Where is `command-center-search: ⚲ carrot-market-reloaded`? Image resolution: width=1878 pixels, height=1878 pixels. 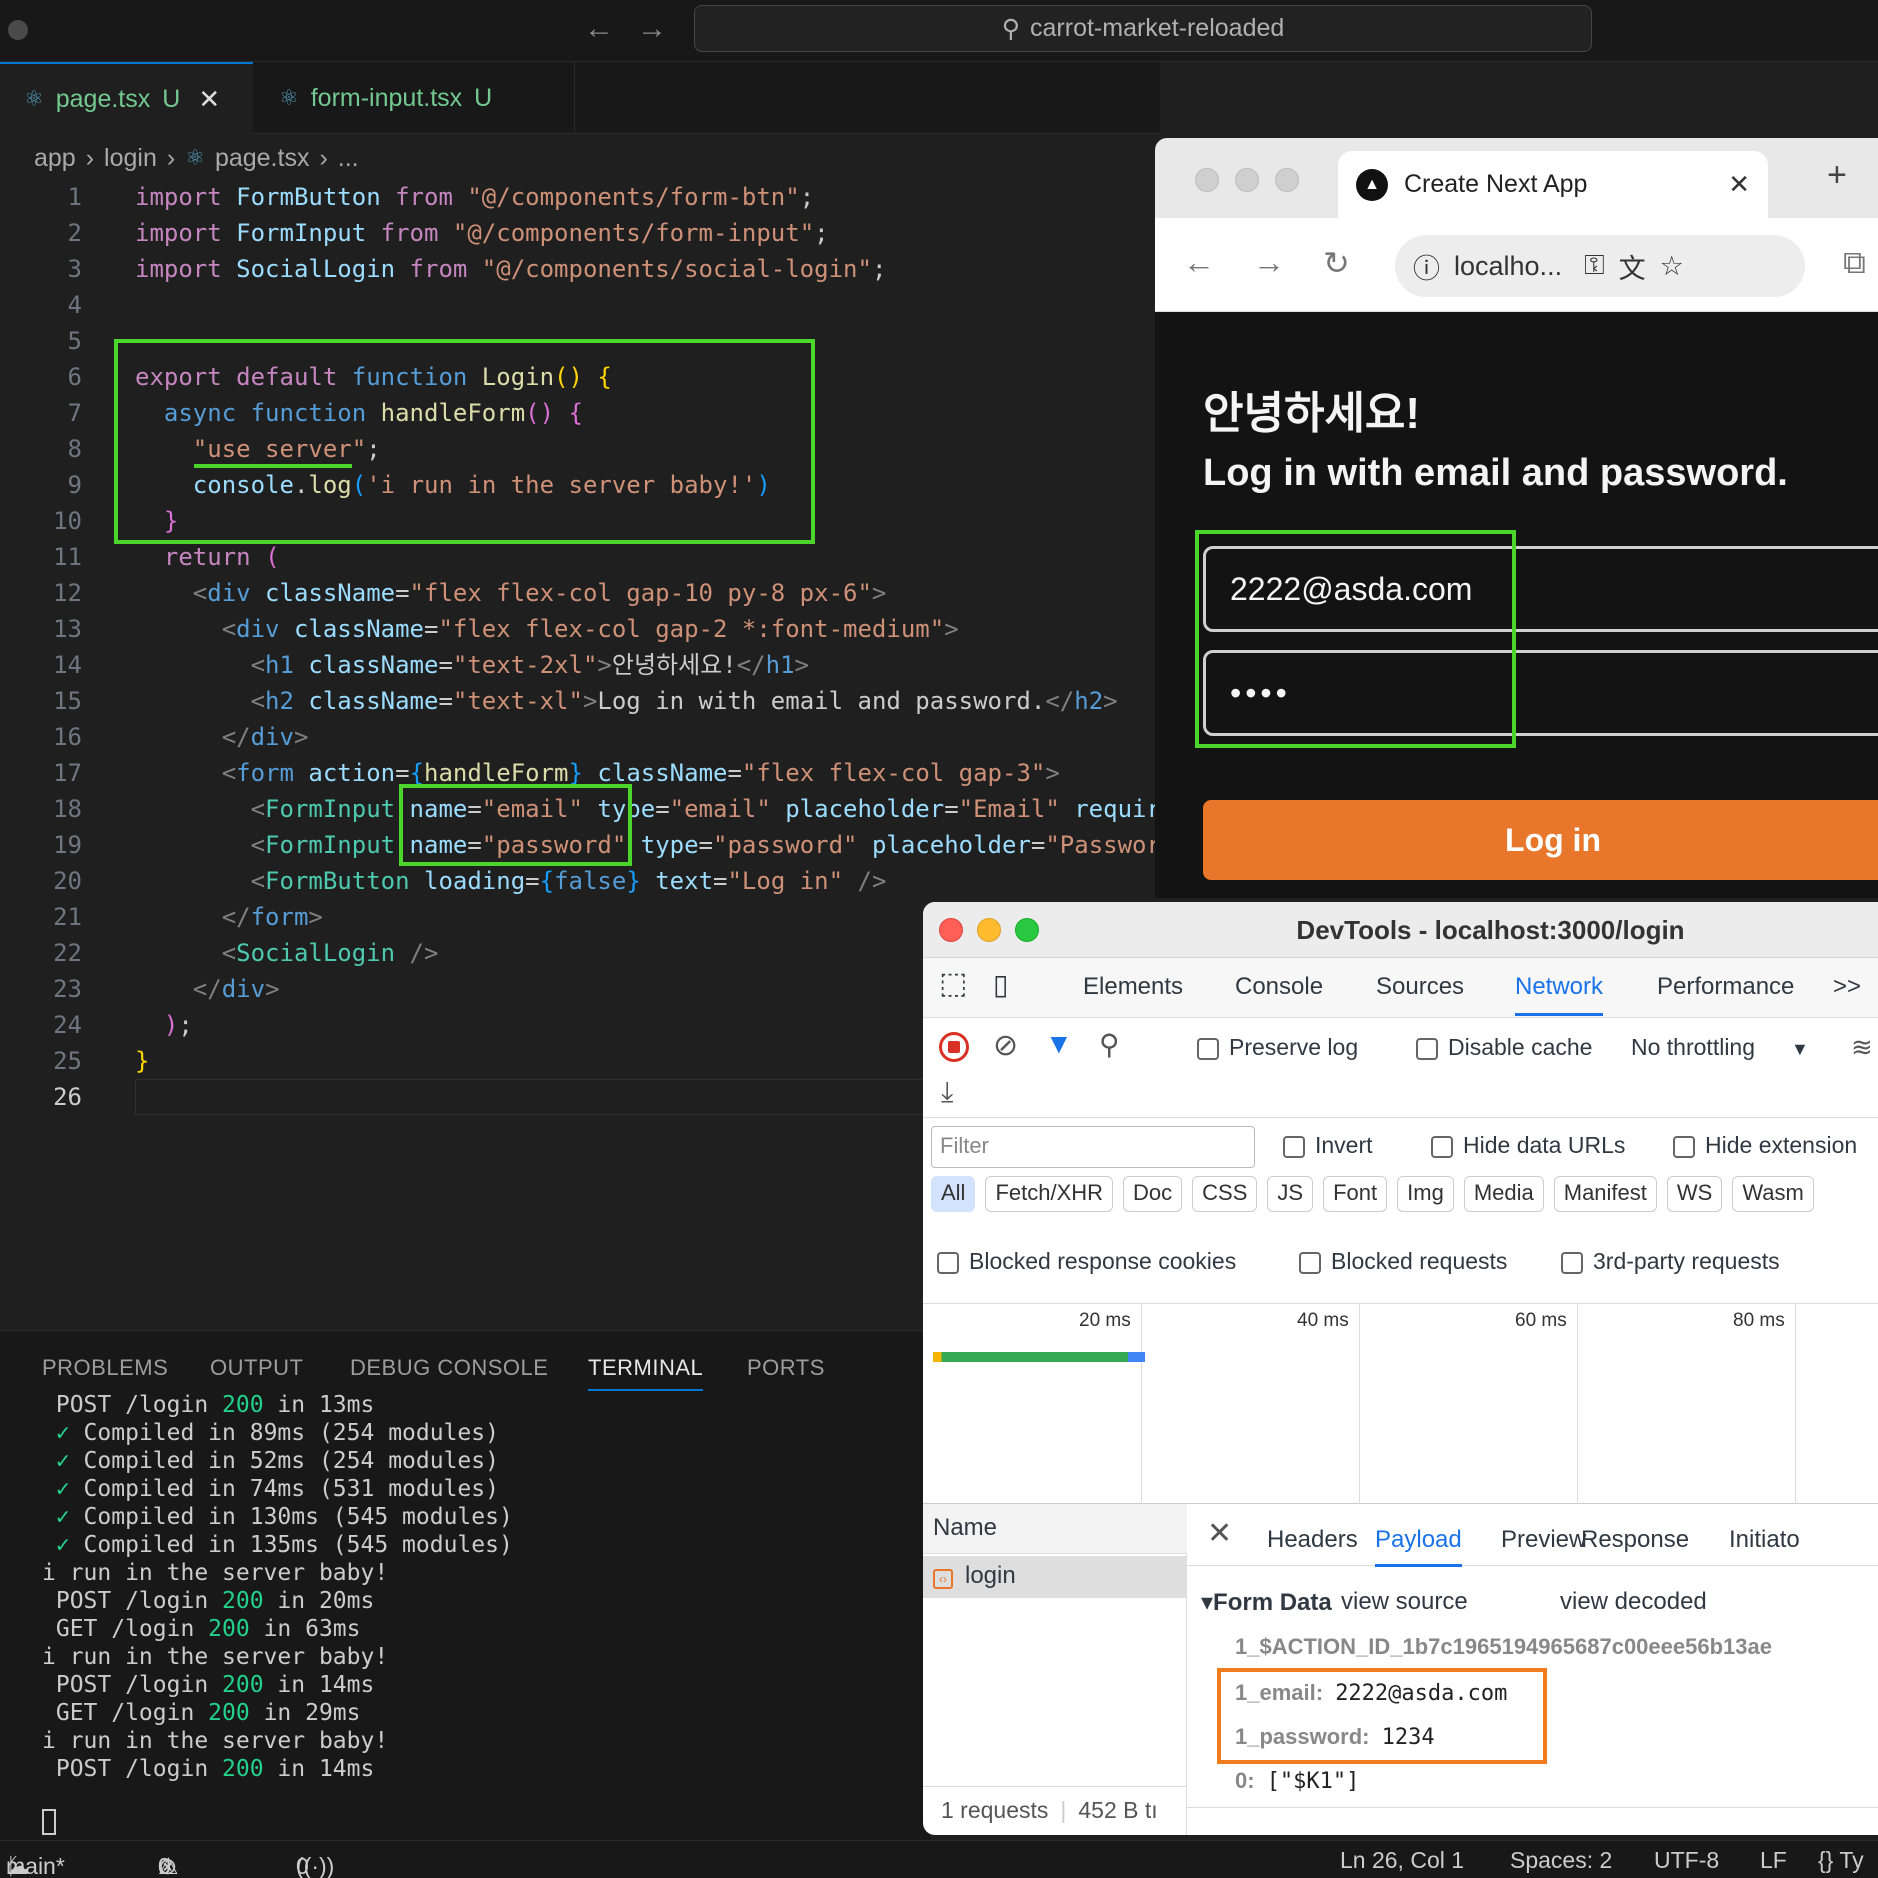
command-center-search: ⚲ carrot-market-reloaded is located at coordinates (1143, 28).